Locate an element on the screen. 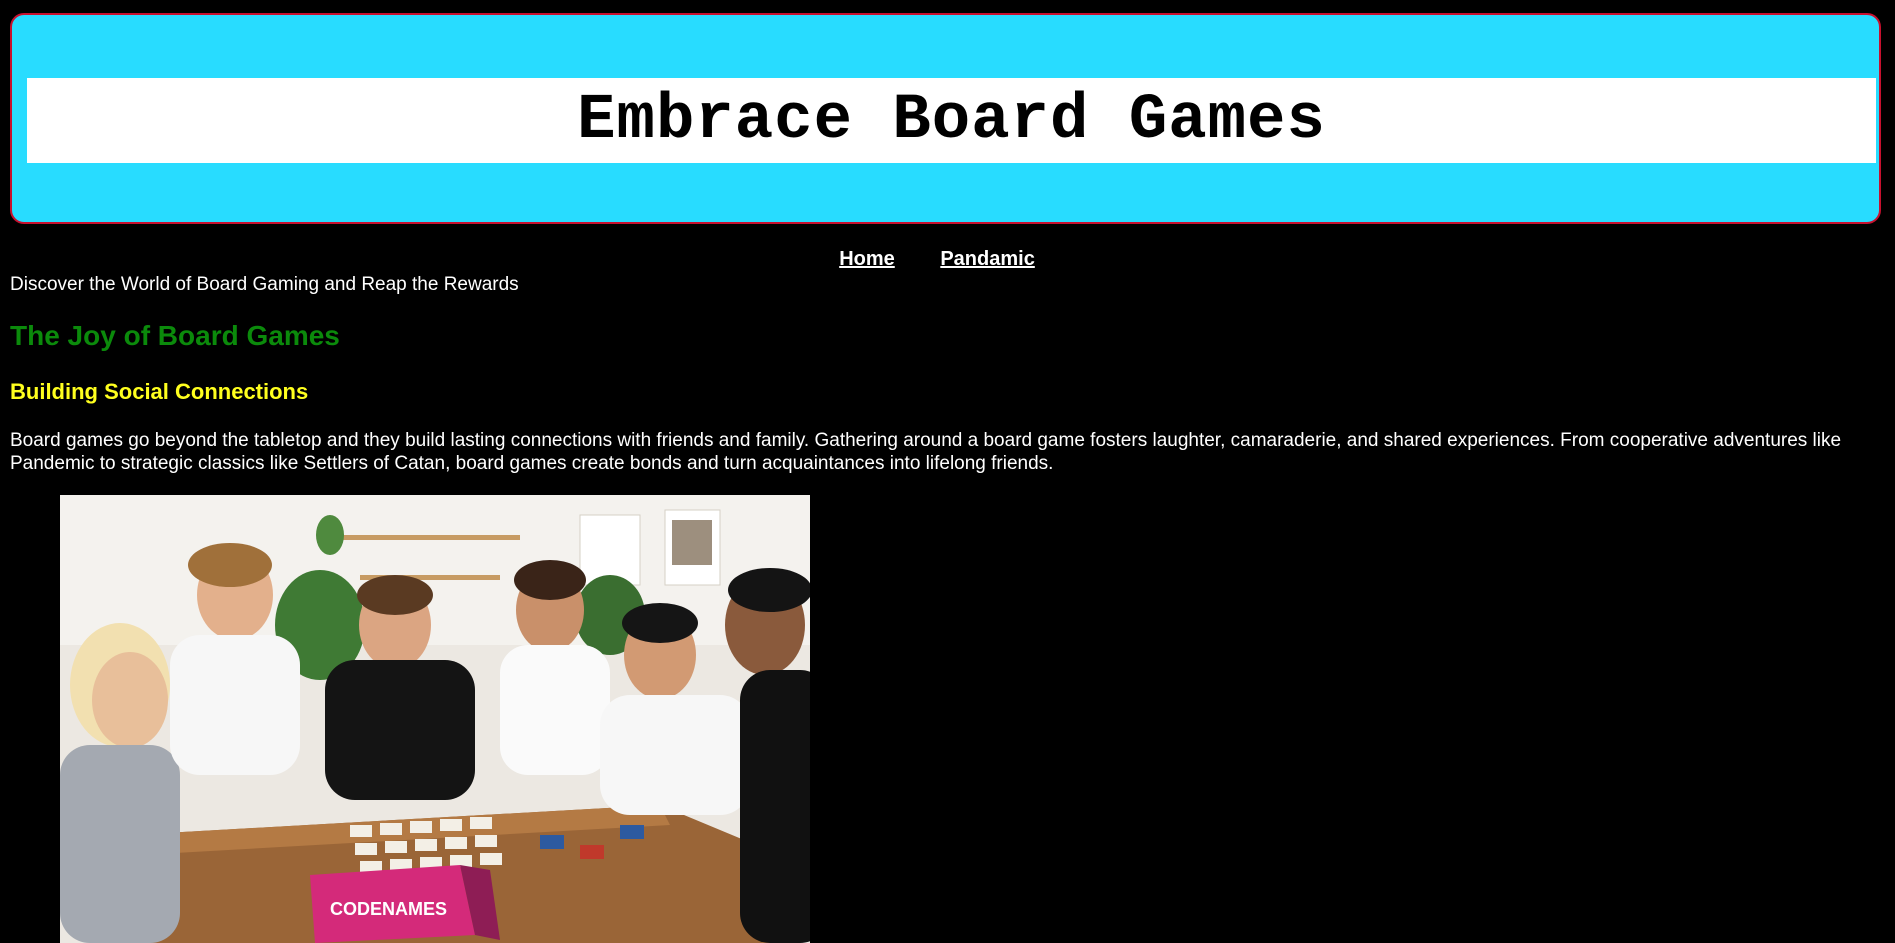 This screenshot has height=943, width=1895. section-heading: The Joy of Board Games is located at coordinates (175, 335).